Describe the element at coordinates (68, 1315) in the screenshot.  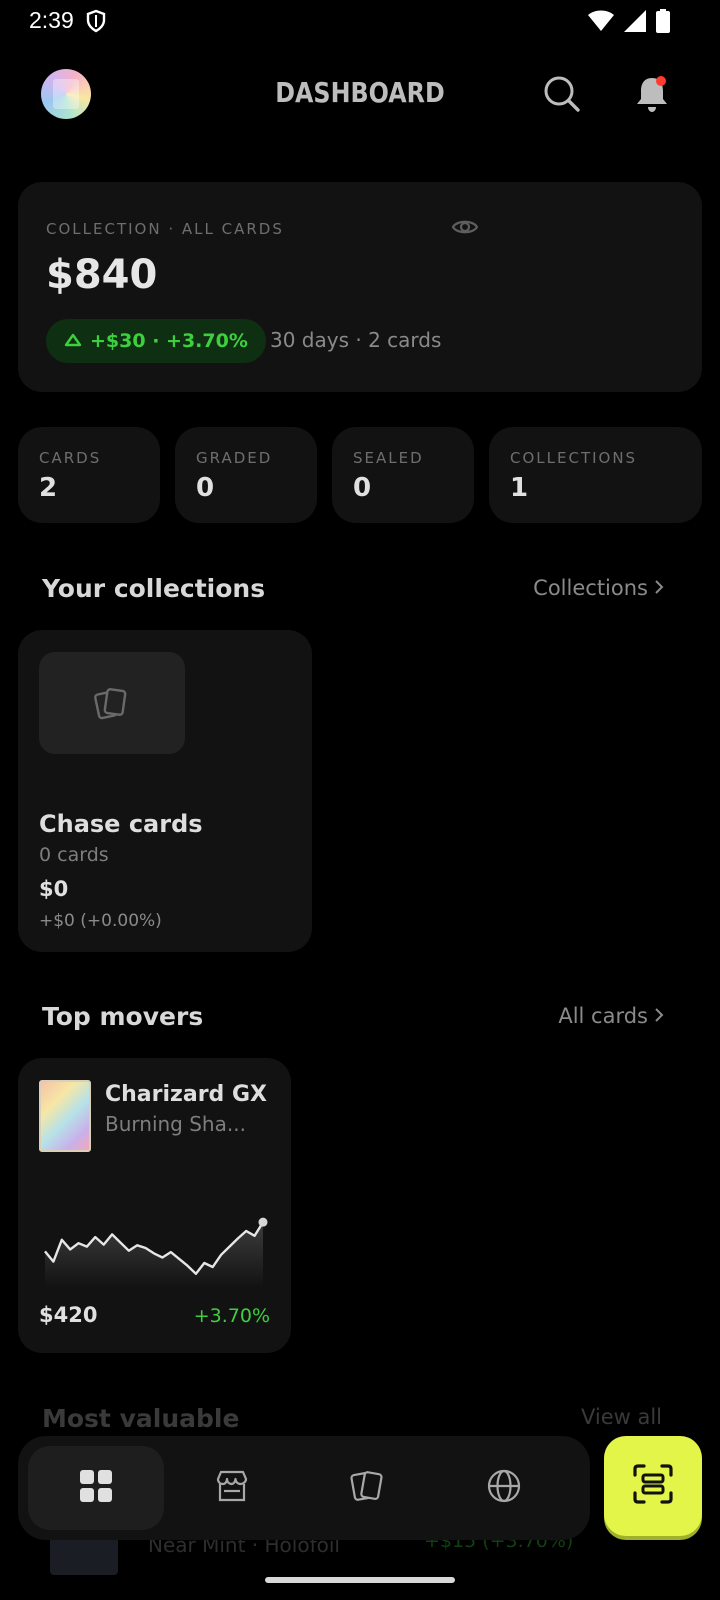
I see `mover-price: $420` at that location.